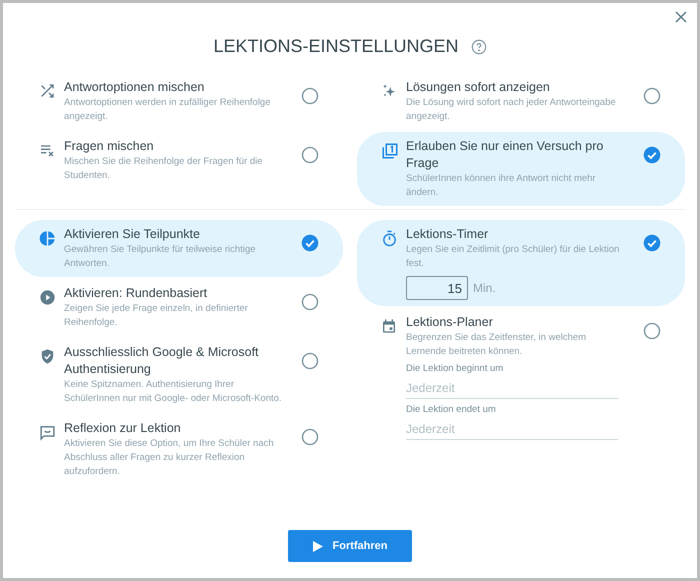 The image size is (700, 581). What do you see at coordinates (450, 322) in the screenshot?
I see `option-title: Lektions-Planer` at bounding box center [450, 322].